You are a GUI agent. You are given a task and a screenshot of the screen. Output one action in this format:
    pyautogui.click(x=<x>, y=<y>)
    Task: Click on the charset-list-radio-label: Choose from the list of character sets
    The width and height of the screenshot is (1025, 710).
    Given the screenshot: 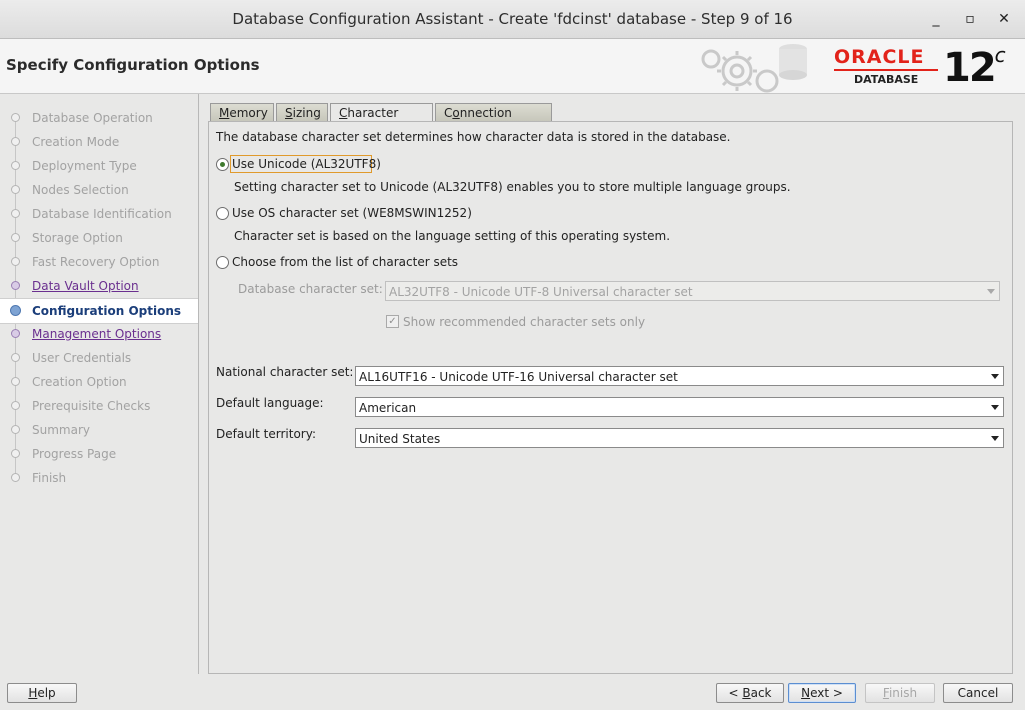 What is the action you would take?
    pyautogui.click(x=345, y=262)
    